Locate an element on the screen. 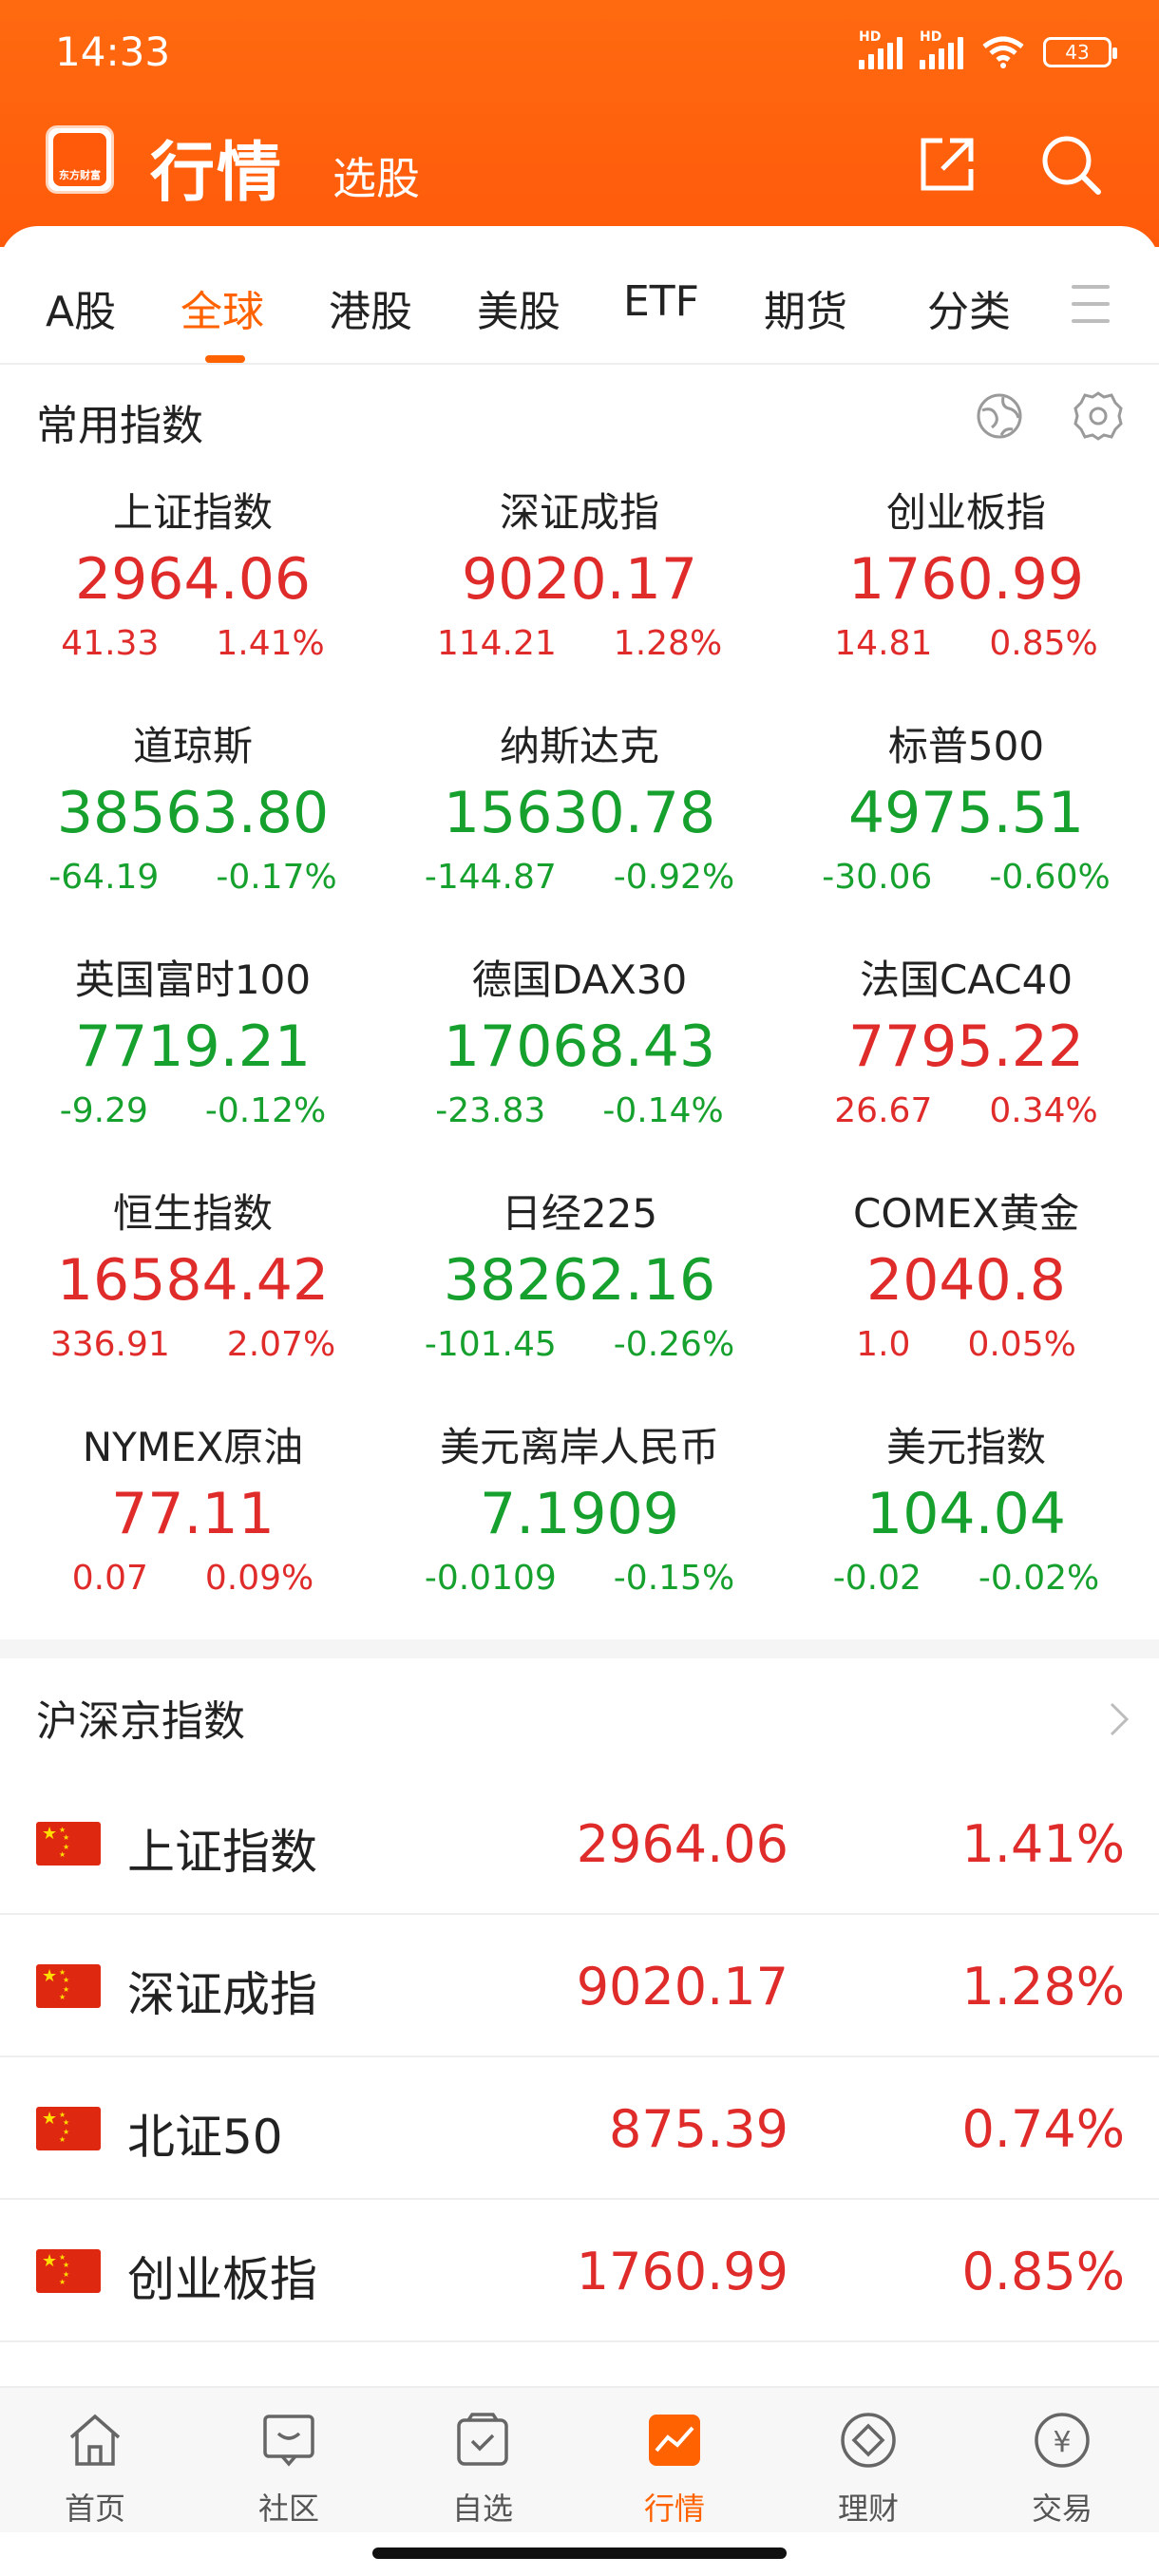 The height and width of the screenshot is (2576, 1159). index-card: 美元指数 104.04 -0.02 -0.02% is located at coordinates (966, 1512).